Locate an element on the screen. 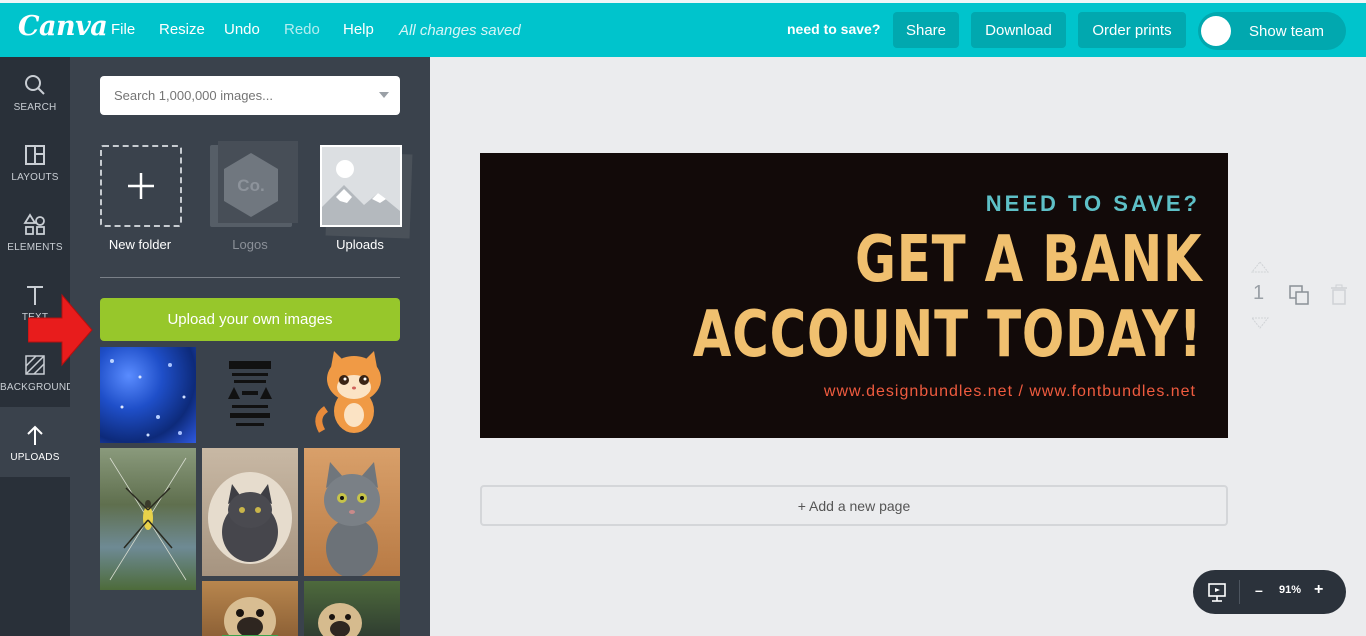 Image resolution: width=1366 pixels, height=636 pixels. upload-thumb-black-cat is located at coordinates (250, 512).